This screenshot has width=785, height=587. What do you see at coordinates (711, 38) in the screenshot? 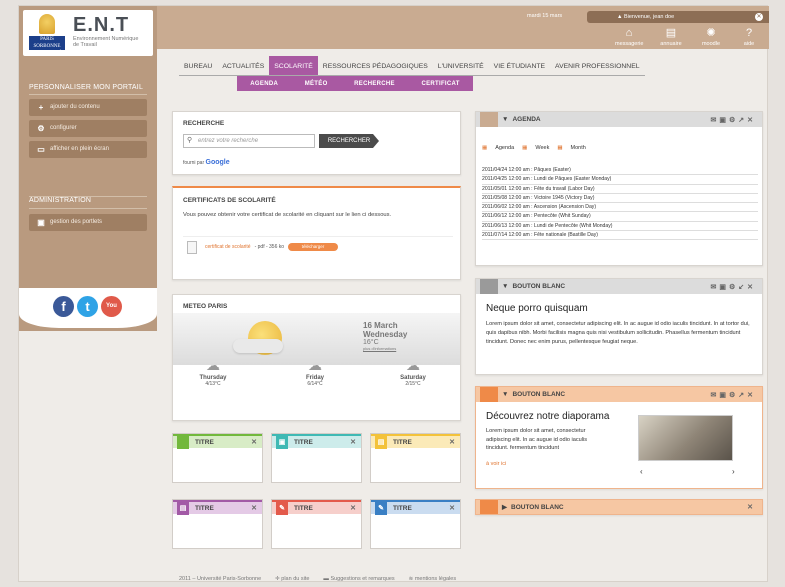
I see `moodle-button: ✺ moodle` at bounding box center [711, 38].